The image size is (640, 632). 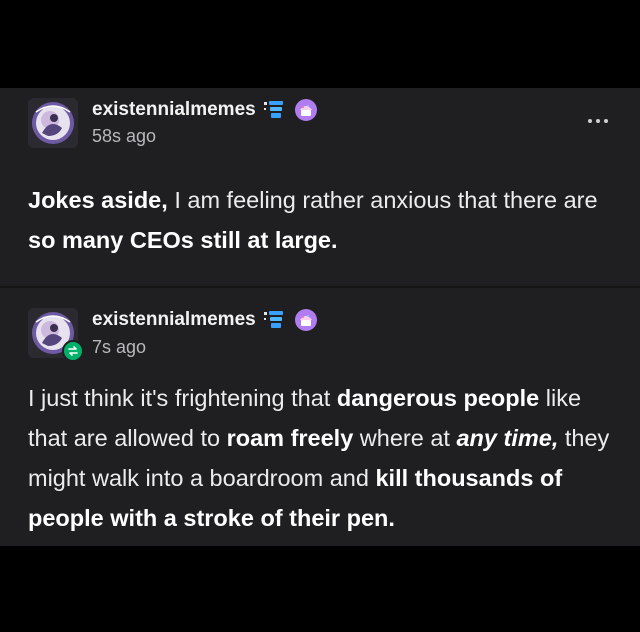 What do you see at coordinates (598, 121) in the screenshot?
I see `more-options-icon` at bounding box center [598, 121].